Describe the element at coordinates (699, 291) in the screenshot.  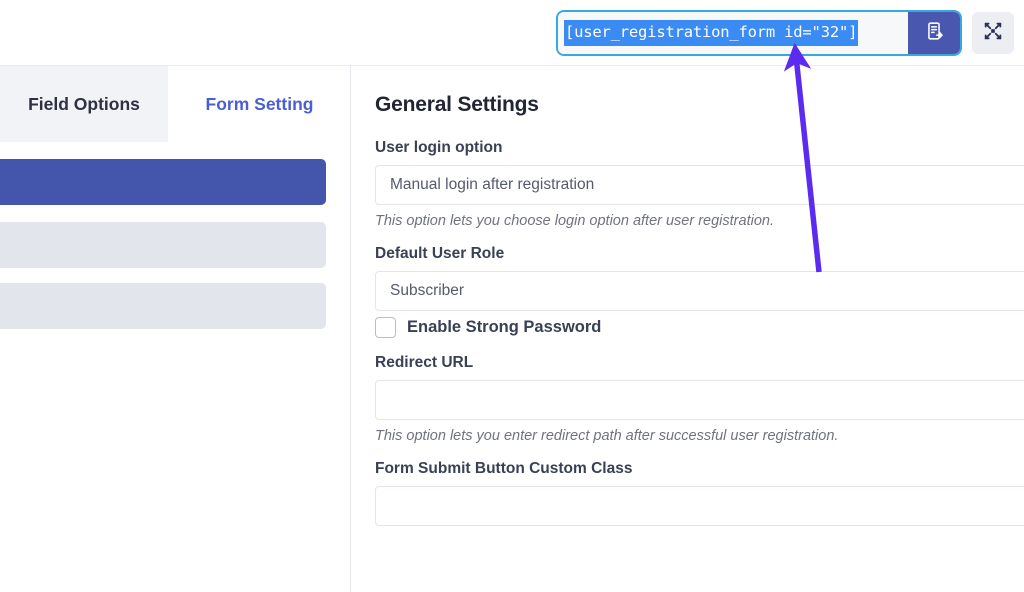
I see `select-default-user-role: Subscriber` at that location.